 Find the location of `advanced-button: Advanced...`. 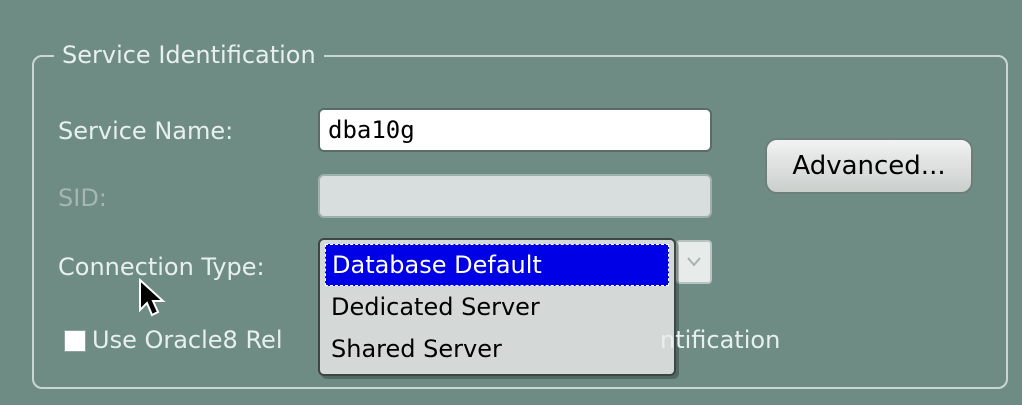

advanced-button: Advanced... is located at coordinates (869, 166).